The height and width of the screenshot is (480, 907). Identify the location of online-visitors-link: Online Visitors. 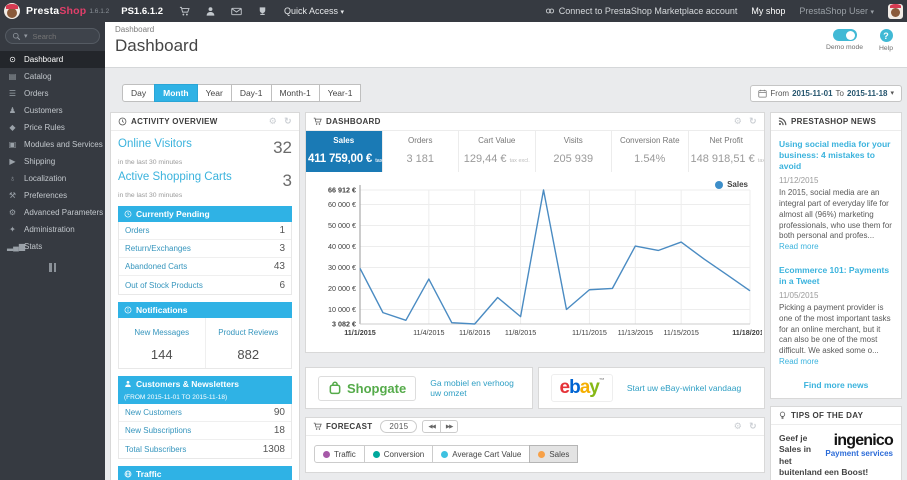
(155, 148).